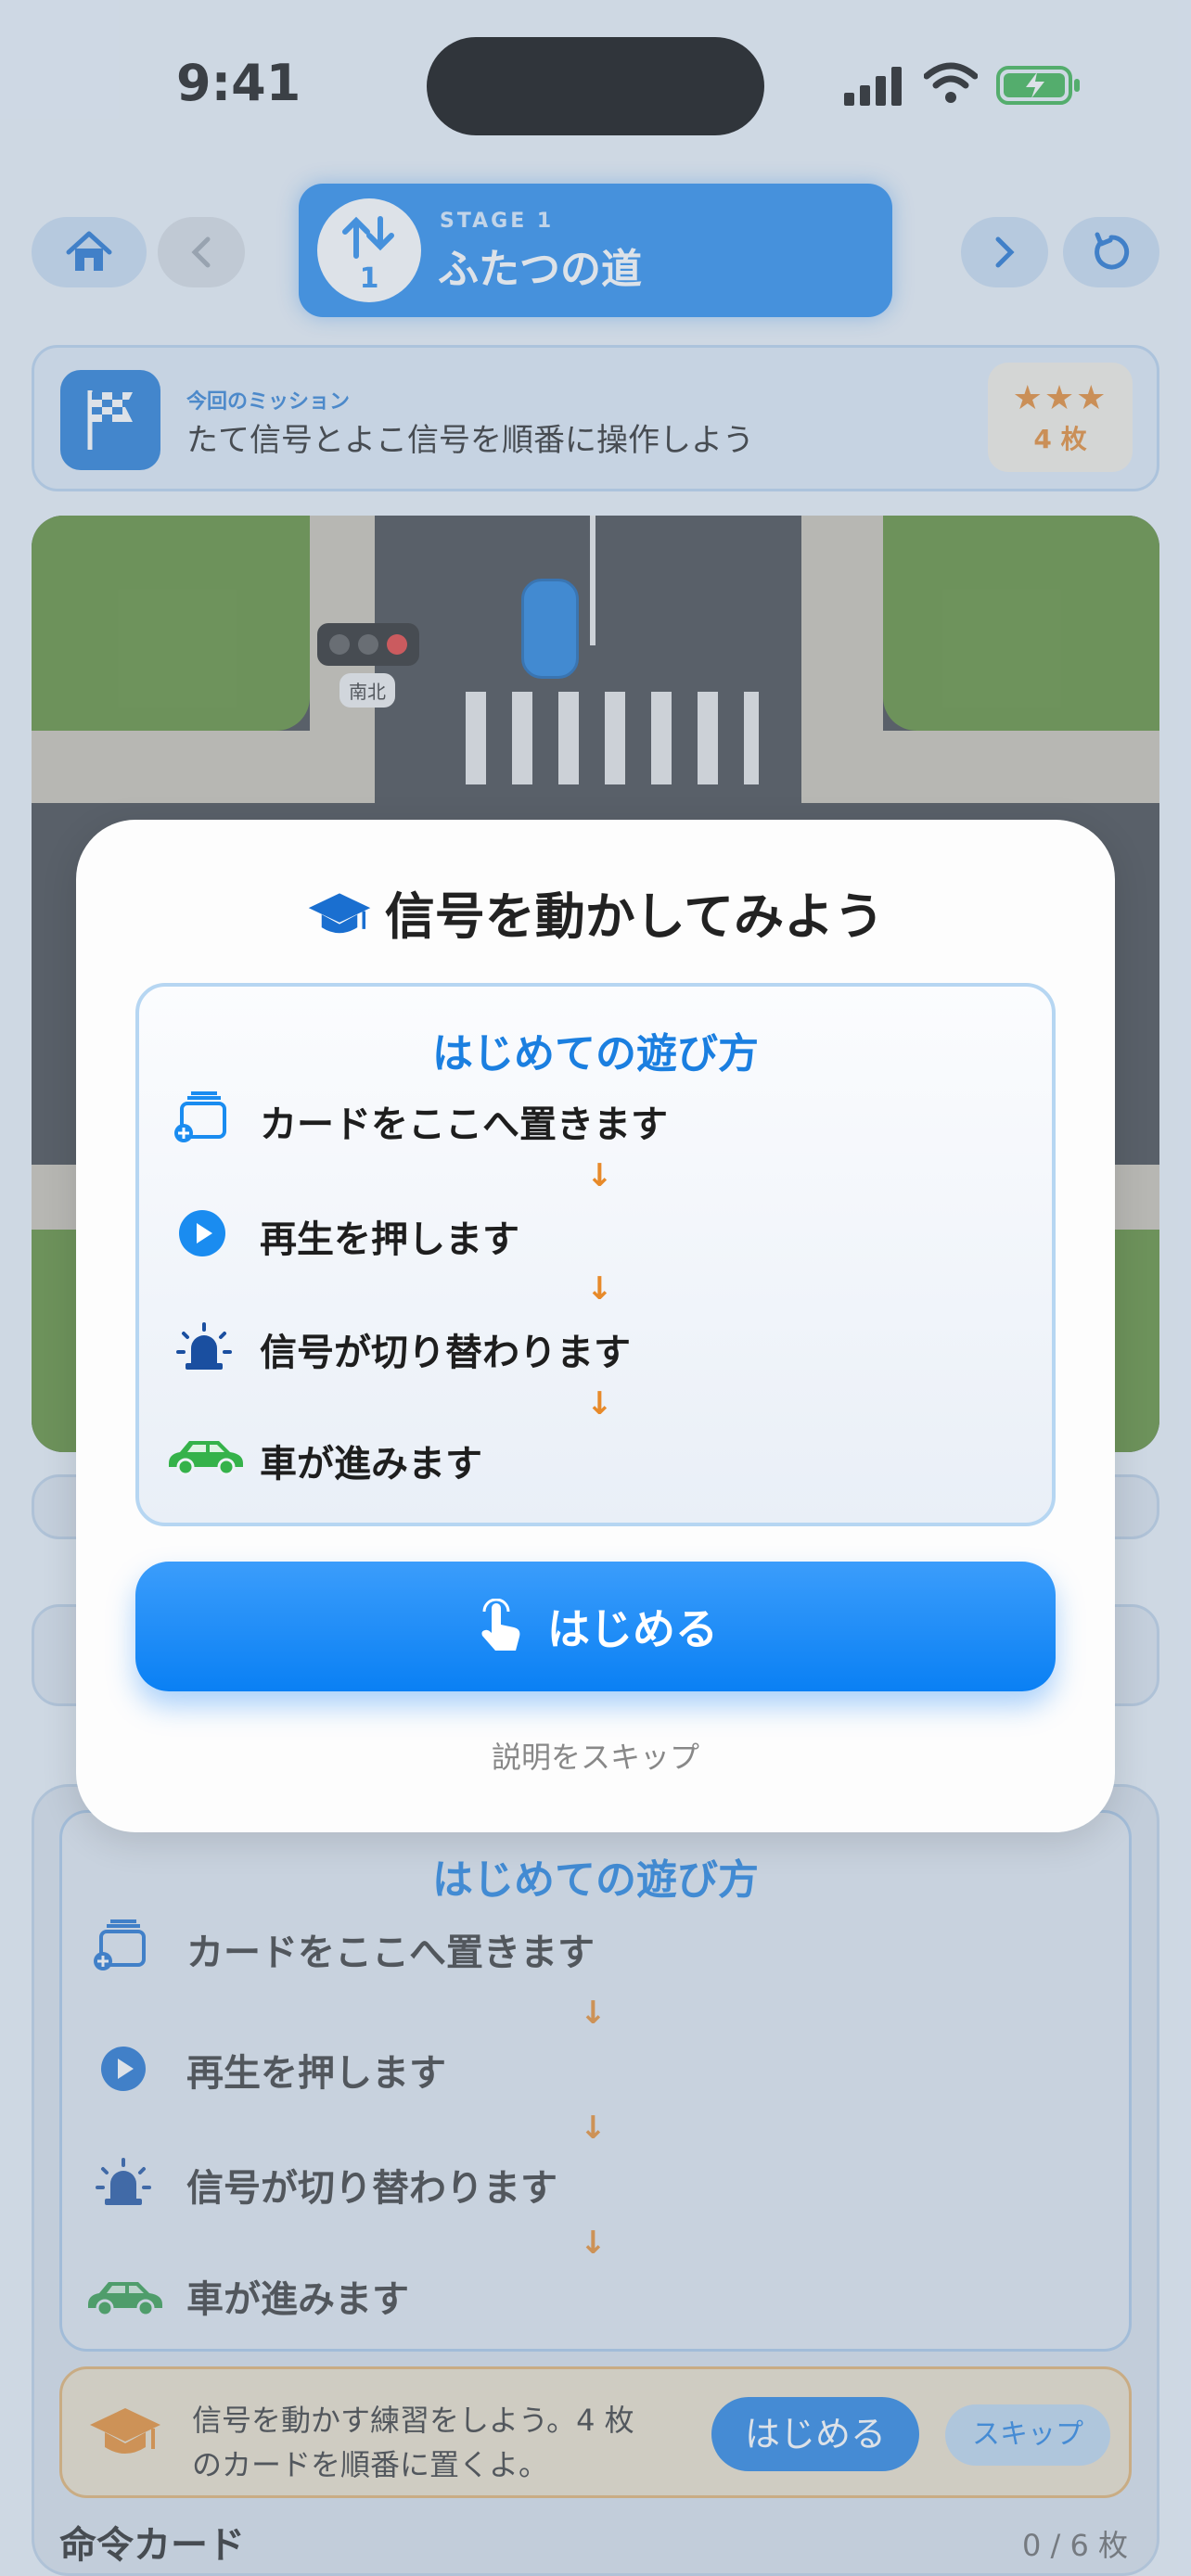 The width and height of the screenshot is (1191, 2576). Describe the element at coordinates (389, 1239) in the screenshot. I see `modal-step: 再生を押します` at that location.